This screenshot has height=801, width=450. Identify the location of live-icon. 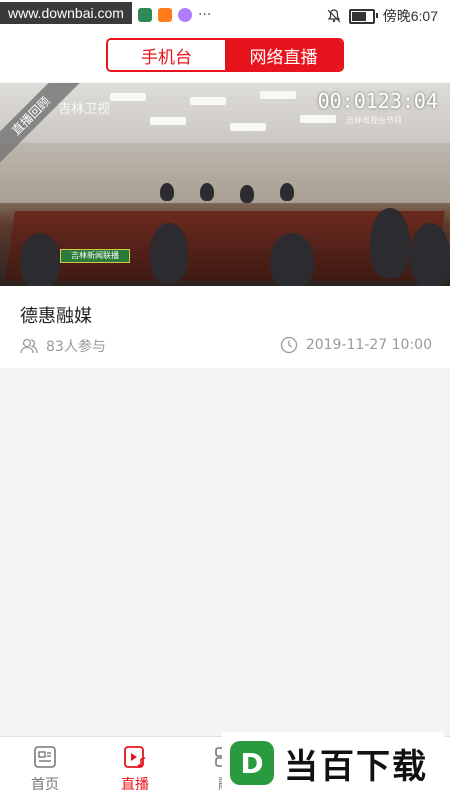
(135, 757).